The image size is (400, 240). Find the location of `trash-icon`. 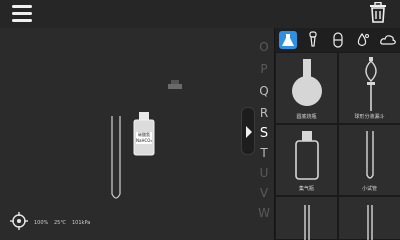

trash-icon is located at coordinates (378, 12).